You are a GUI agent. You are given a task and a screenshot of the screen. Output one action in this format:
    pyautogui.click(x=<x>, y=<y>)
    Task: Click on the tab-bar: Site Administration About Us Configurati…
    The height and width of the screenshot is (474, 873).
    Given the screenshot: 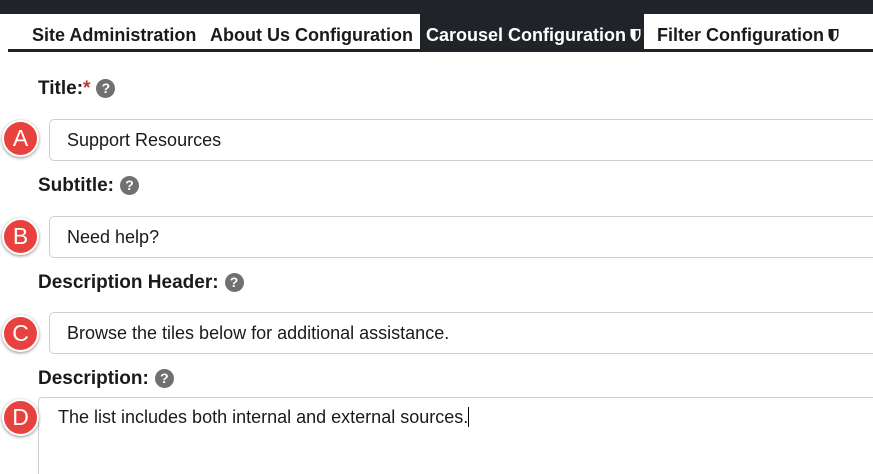 What is the action you would take?
    pyautogui.click(x=440, y=33)
    